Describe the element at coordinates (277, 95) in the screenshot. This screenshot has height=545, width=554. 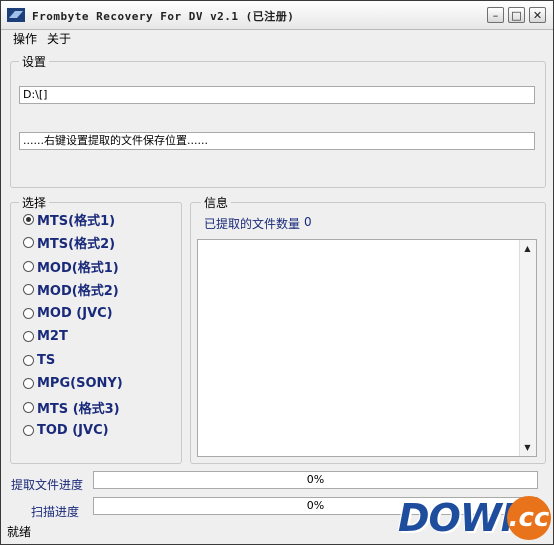
I see `save-path-field: D:\[]` at that location.